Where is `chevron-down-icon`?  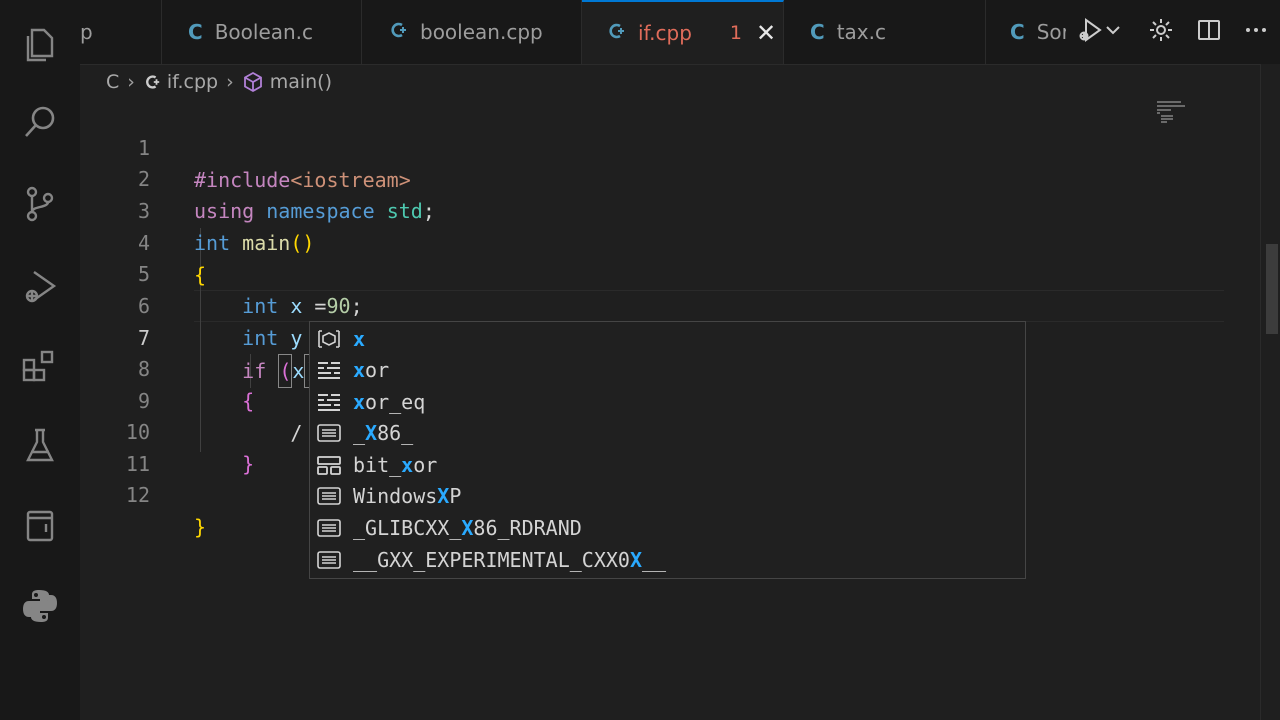 chevron-down-icon is located at coordinates (1113, 32).